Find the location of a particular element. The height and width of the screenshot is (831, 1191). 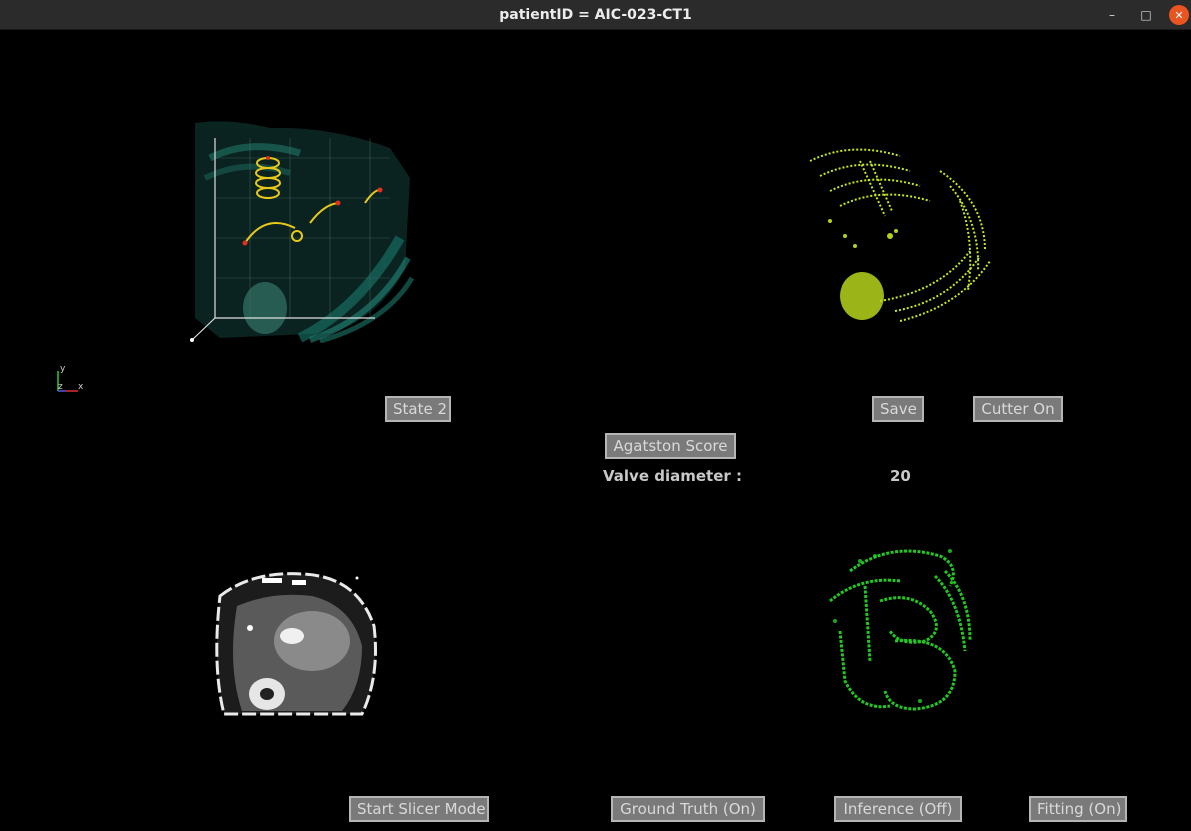

ct-slice-view is located at coordinates (297, 641).